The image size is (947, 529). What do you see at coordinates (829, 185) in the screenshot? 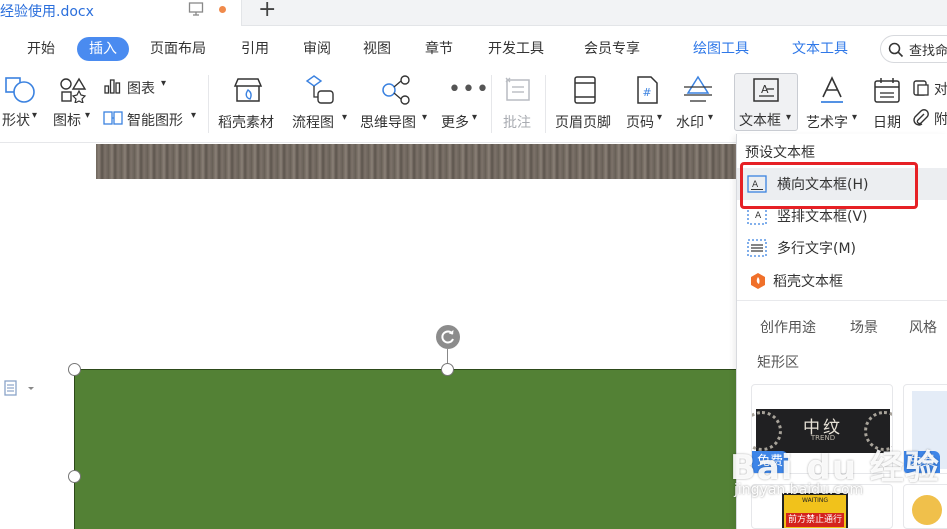
I see `highlight-annotation-box` at bounding box center [829, 185].